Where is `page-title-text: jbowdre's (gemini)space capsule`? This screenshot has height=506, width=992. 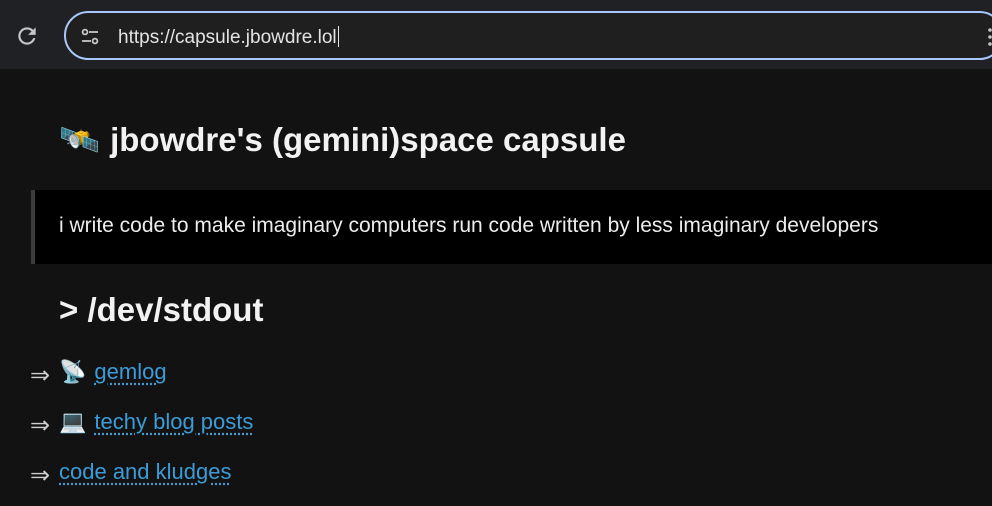
page-title-text: jbowdre's (gemini)space capsule is located at coordinates (368, 139).